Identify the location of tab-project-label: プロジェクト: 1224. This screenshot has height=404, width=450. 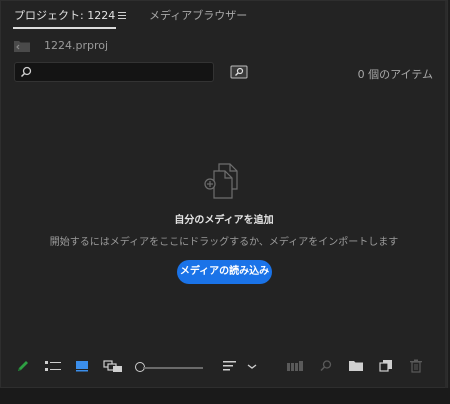
(65, 15).